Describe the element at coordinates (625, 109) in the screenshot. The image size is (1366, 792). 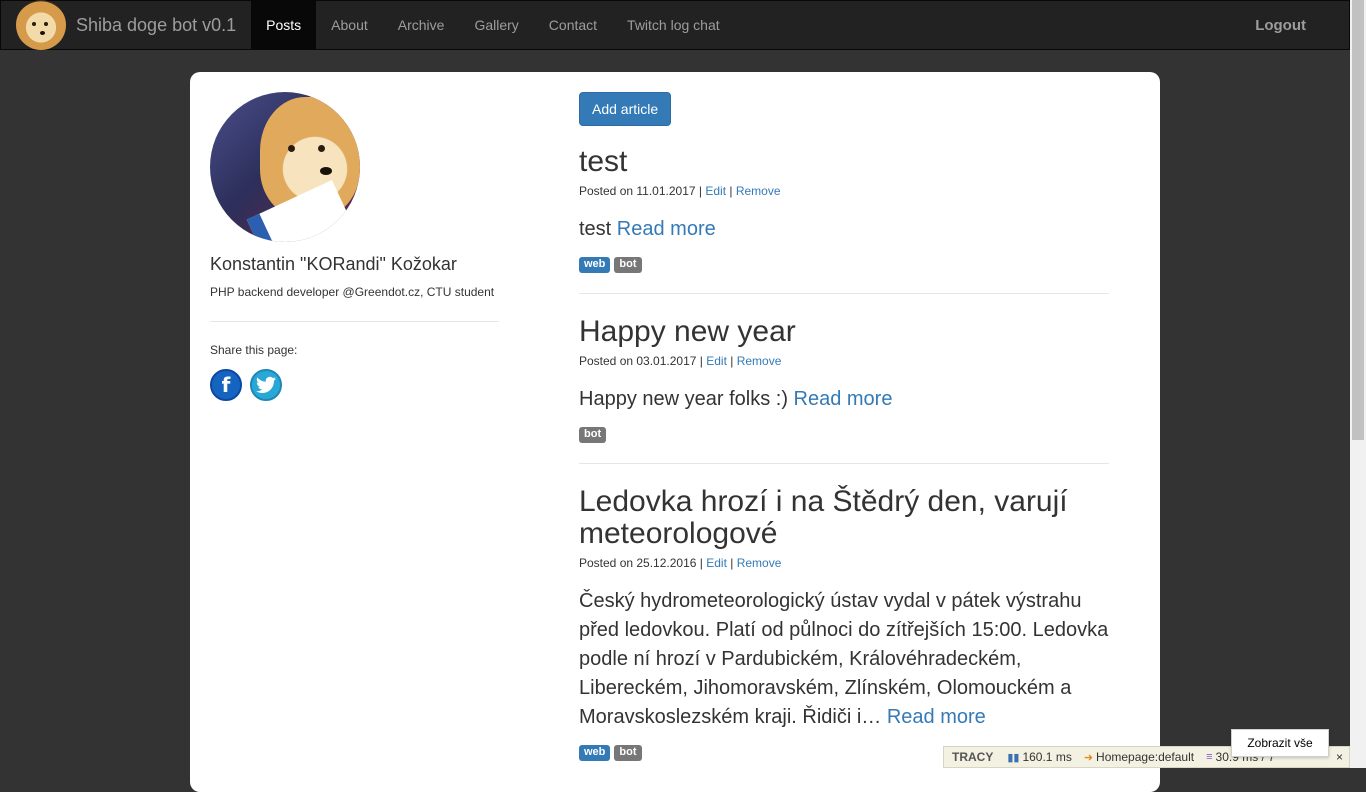
I see `add-article-button: Add article` at that location.